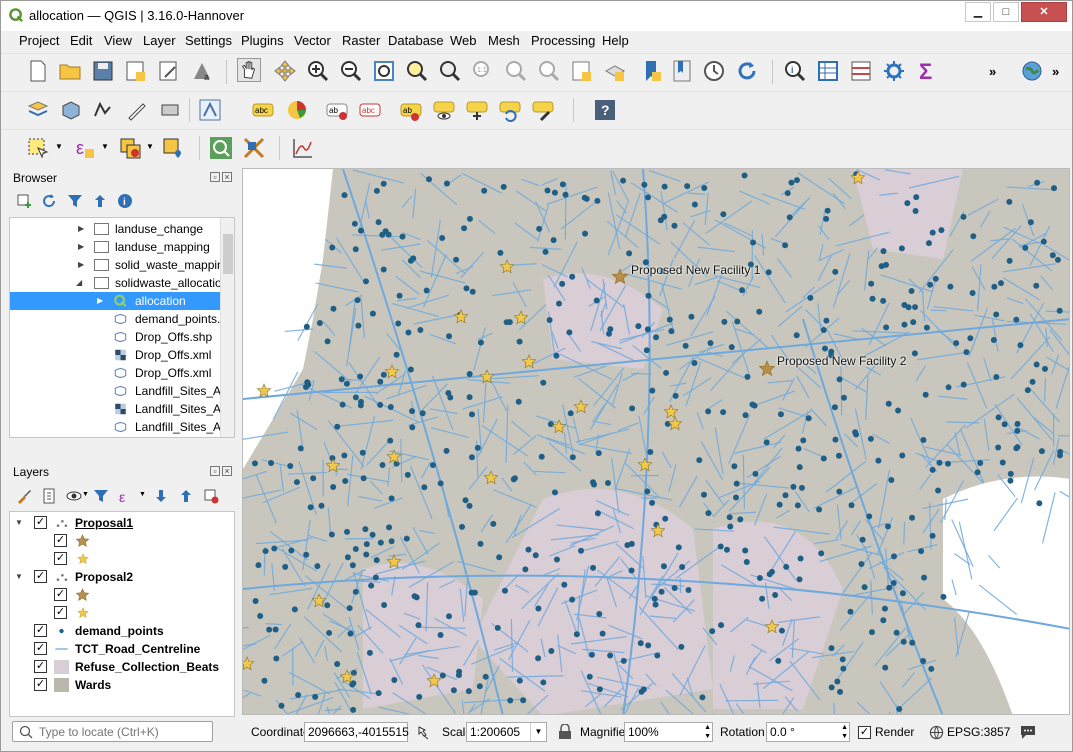  I want to click on expand-arrow-icon: ▶, so click(100, 301).